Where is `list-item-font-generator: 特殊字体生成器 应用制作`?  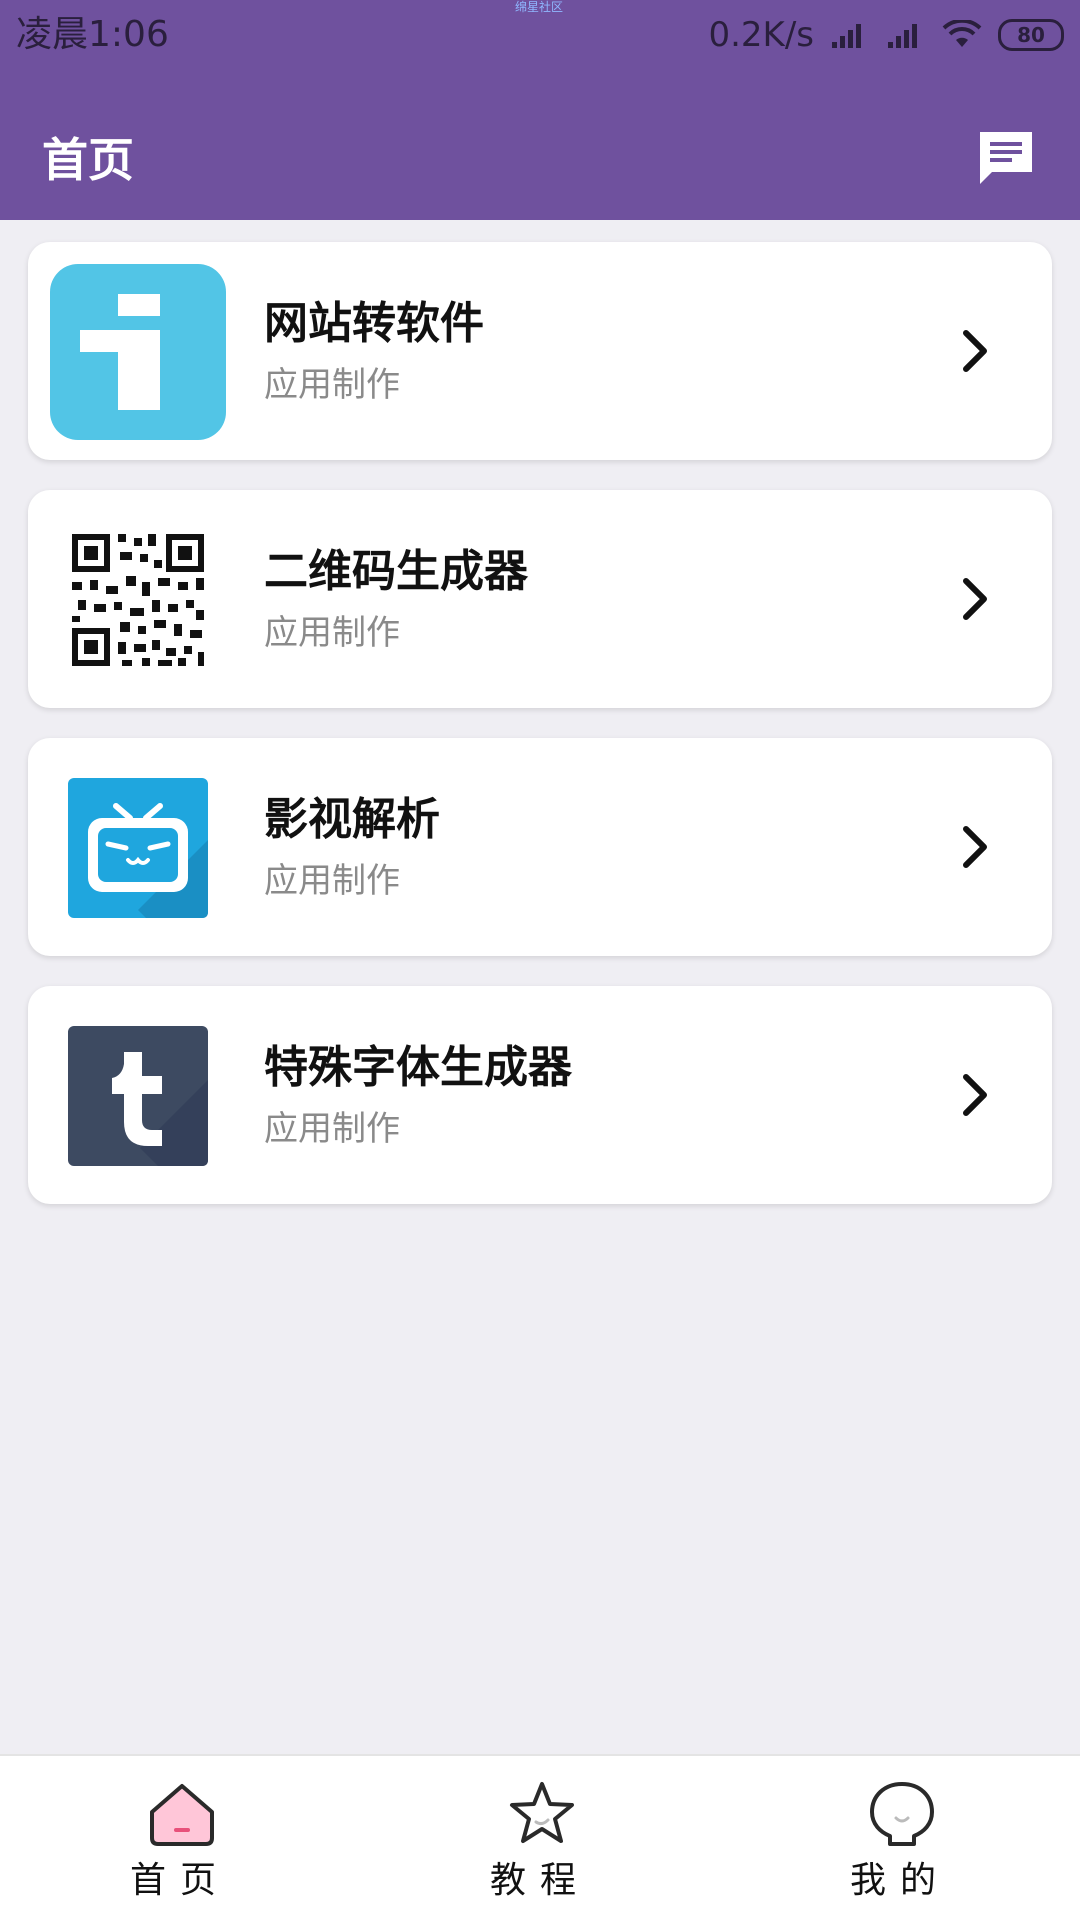 list-item-font-generator: 特殊字体生成器 应用制作 is located at coordinates (540, 1095).